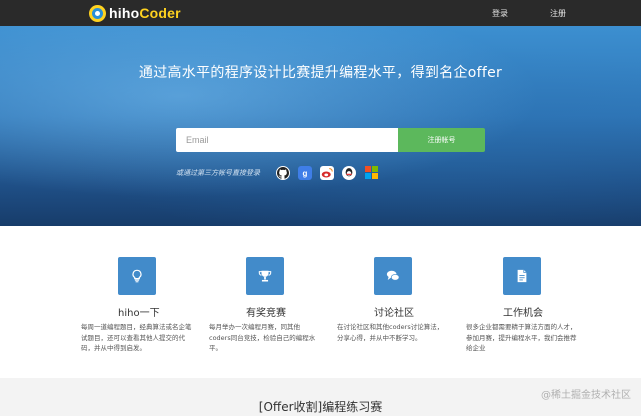 The width and height of the screenshot is (641, 416). Describe the element at coordinates (287, 140) in the screenshot. I see `email-input` at that location.